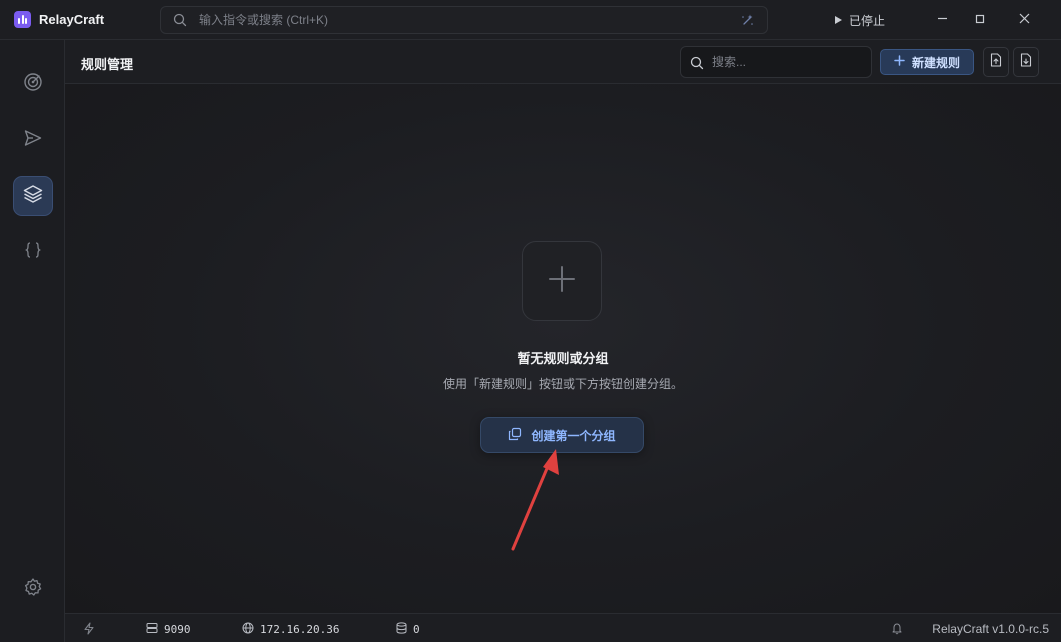 This screenshot has width=1061, height=642. I want to click on close-window-button, so click(1024, 20).